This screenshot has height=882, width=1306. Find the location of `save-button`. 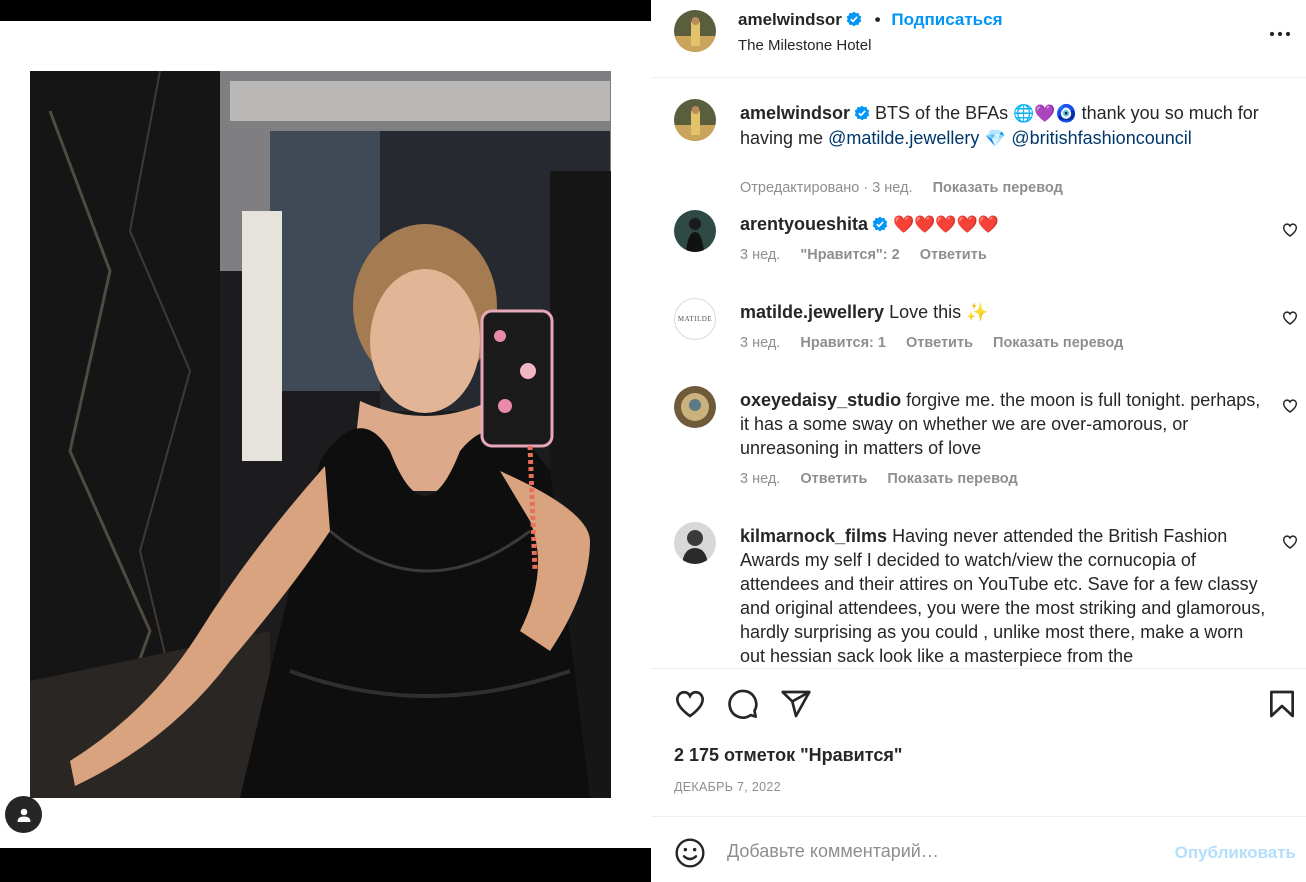

save-button is located at coordinates (1282, 706).